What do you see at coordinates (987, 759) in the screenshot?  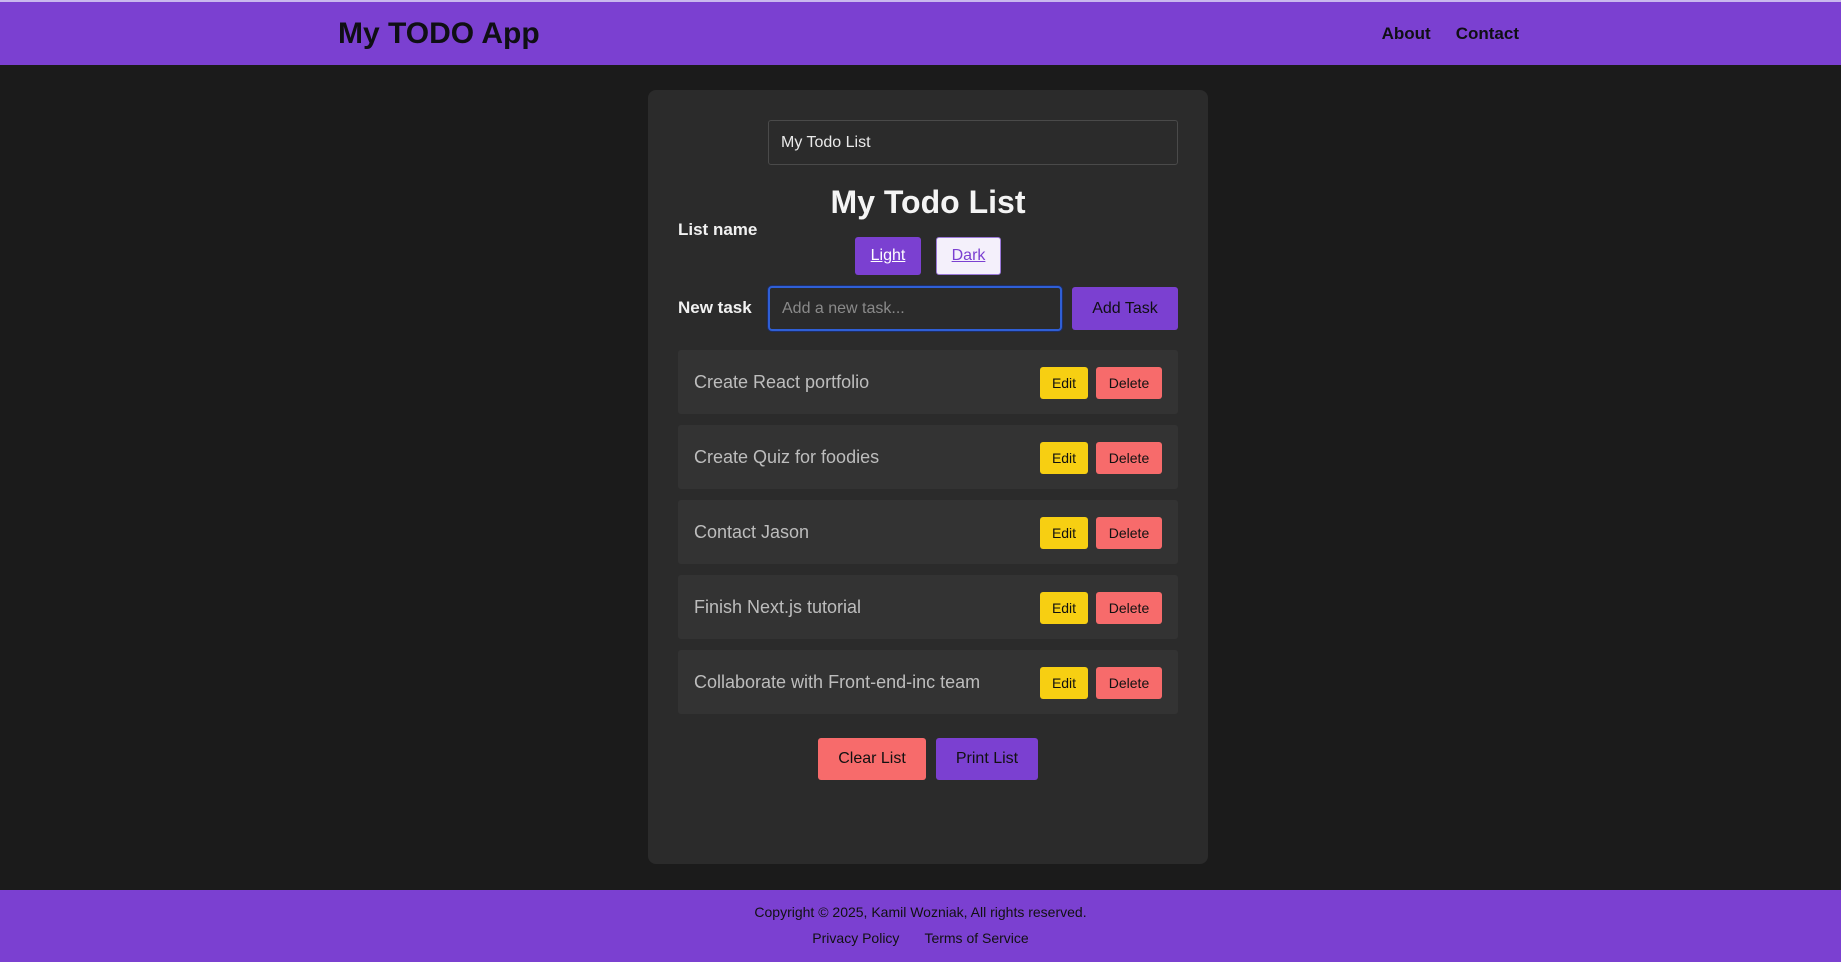 I see `print-list-button: Print List` at bounding box center [987, 759].